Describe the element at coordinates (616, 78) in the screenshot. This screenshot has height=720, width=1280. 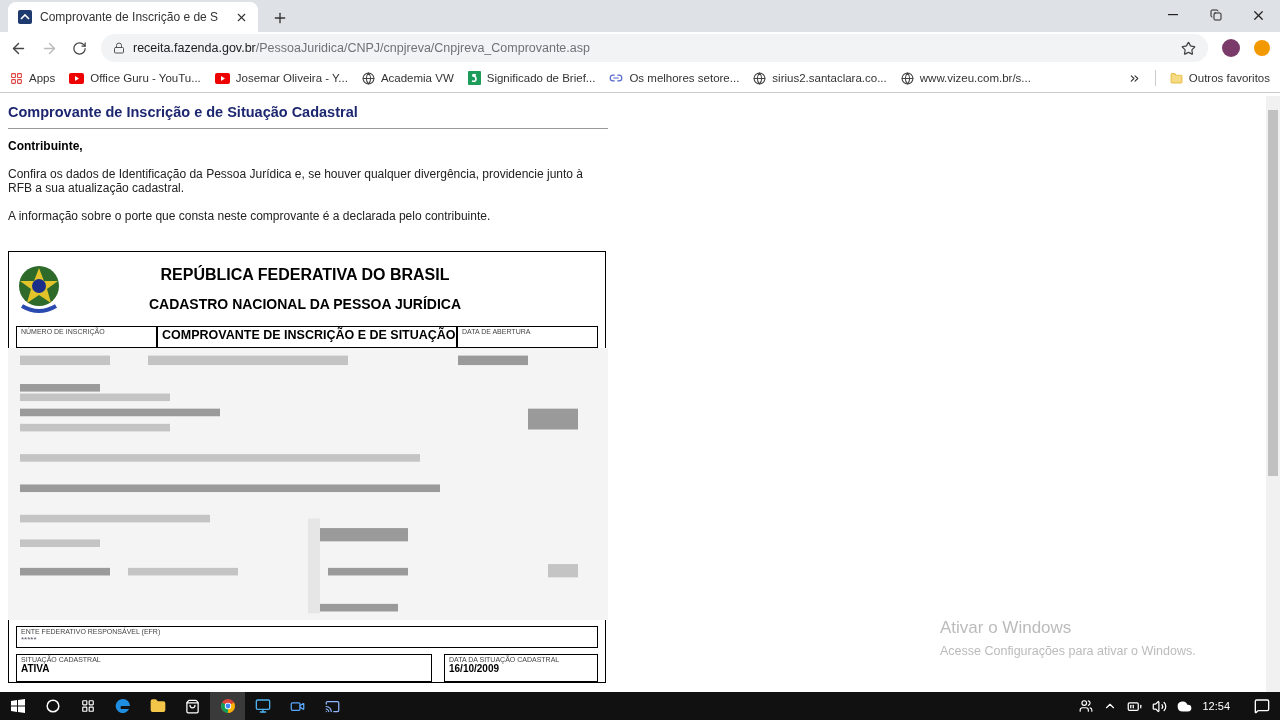
I see `link-icon` at that location.